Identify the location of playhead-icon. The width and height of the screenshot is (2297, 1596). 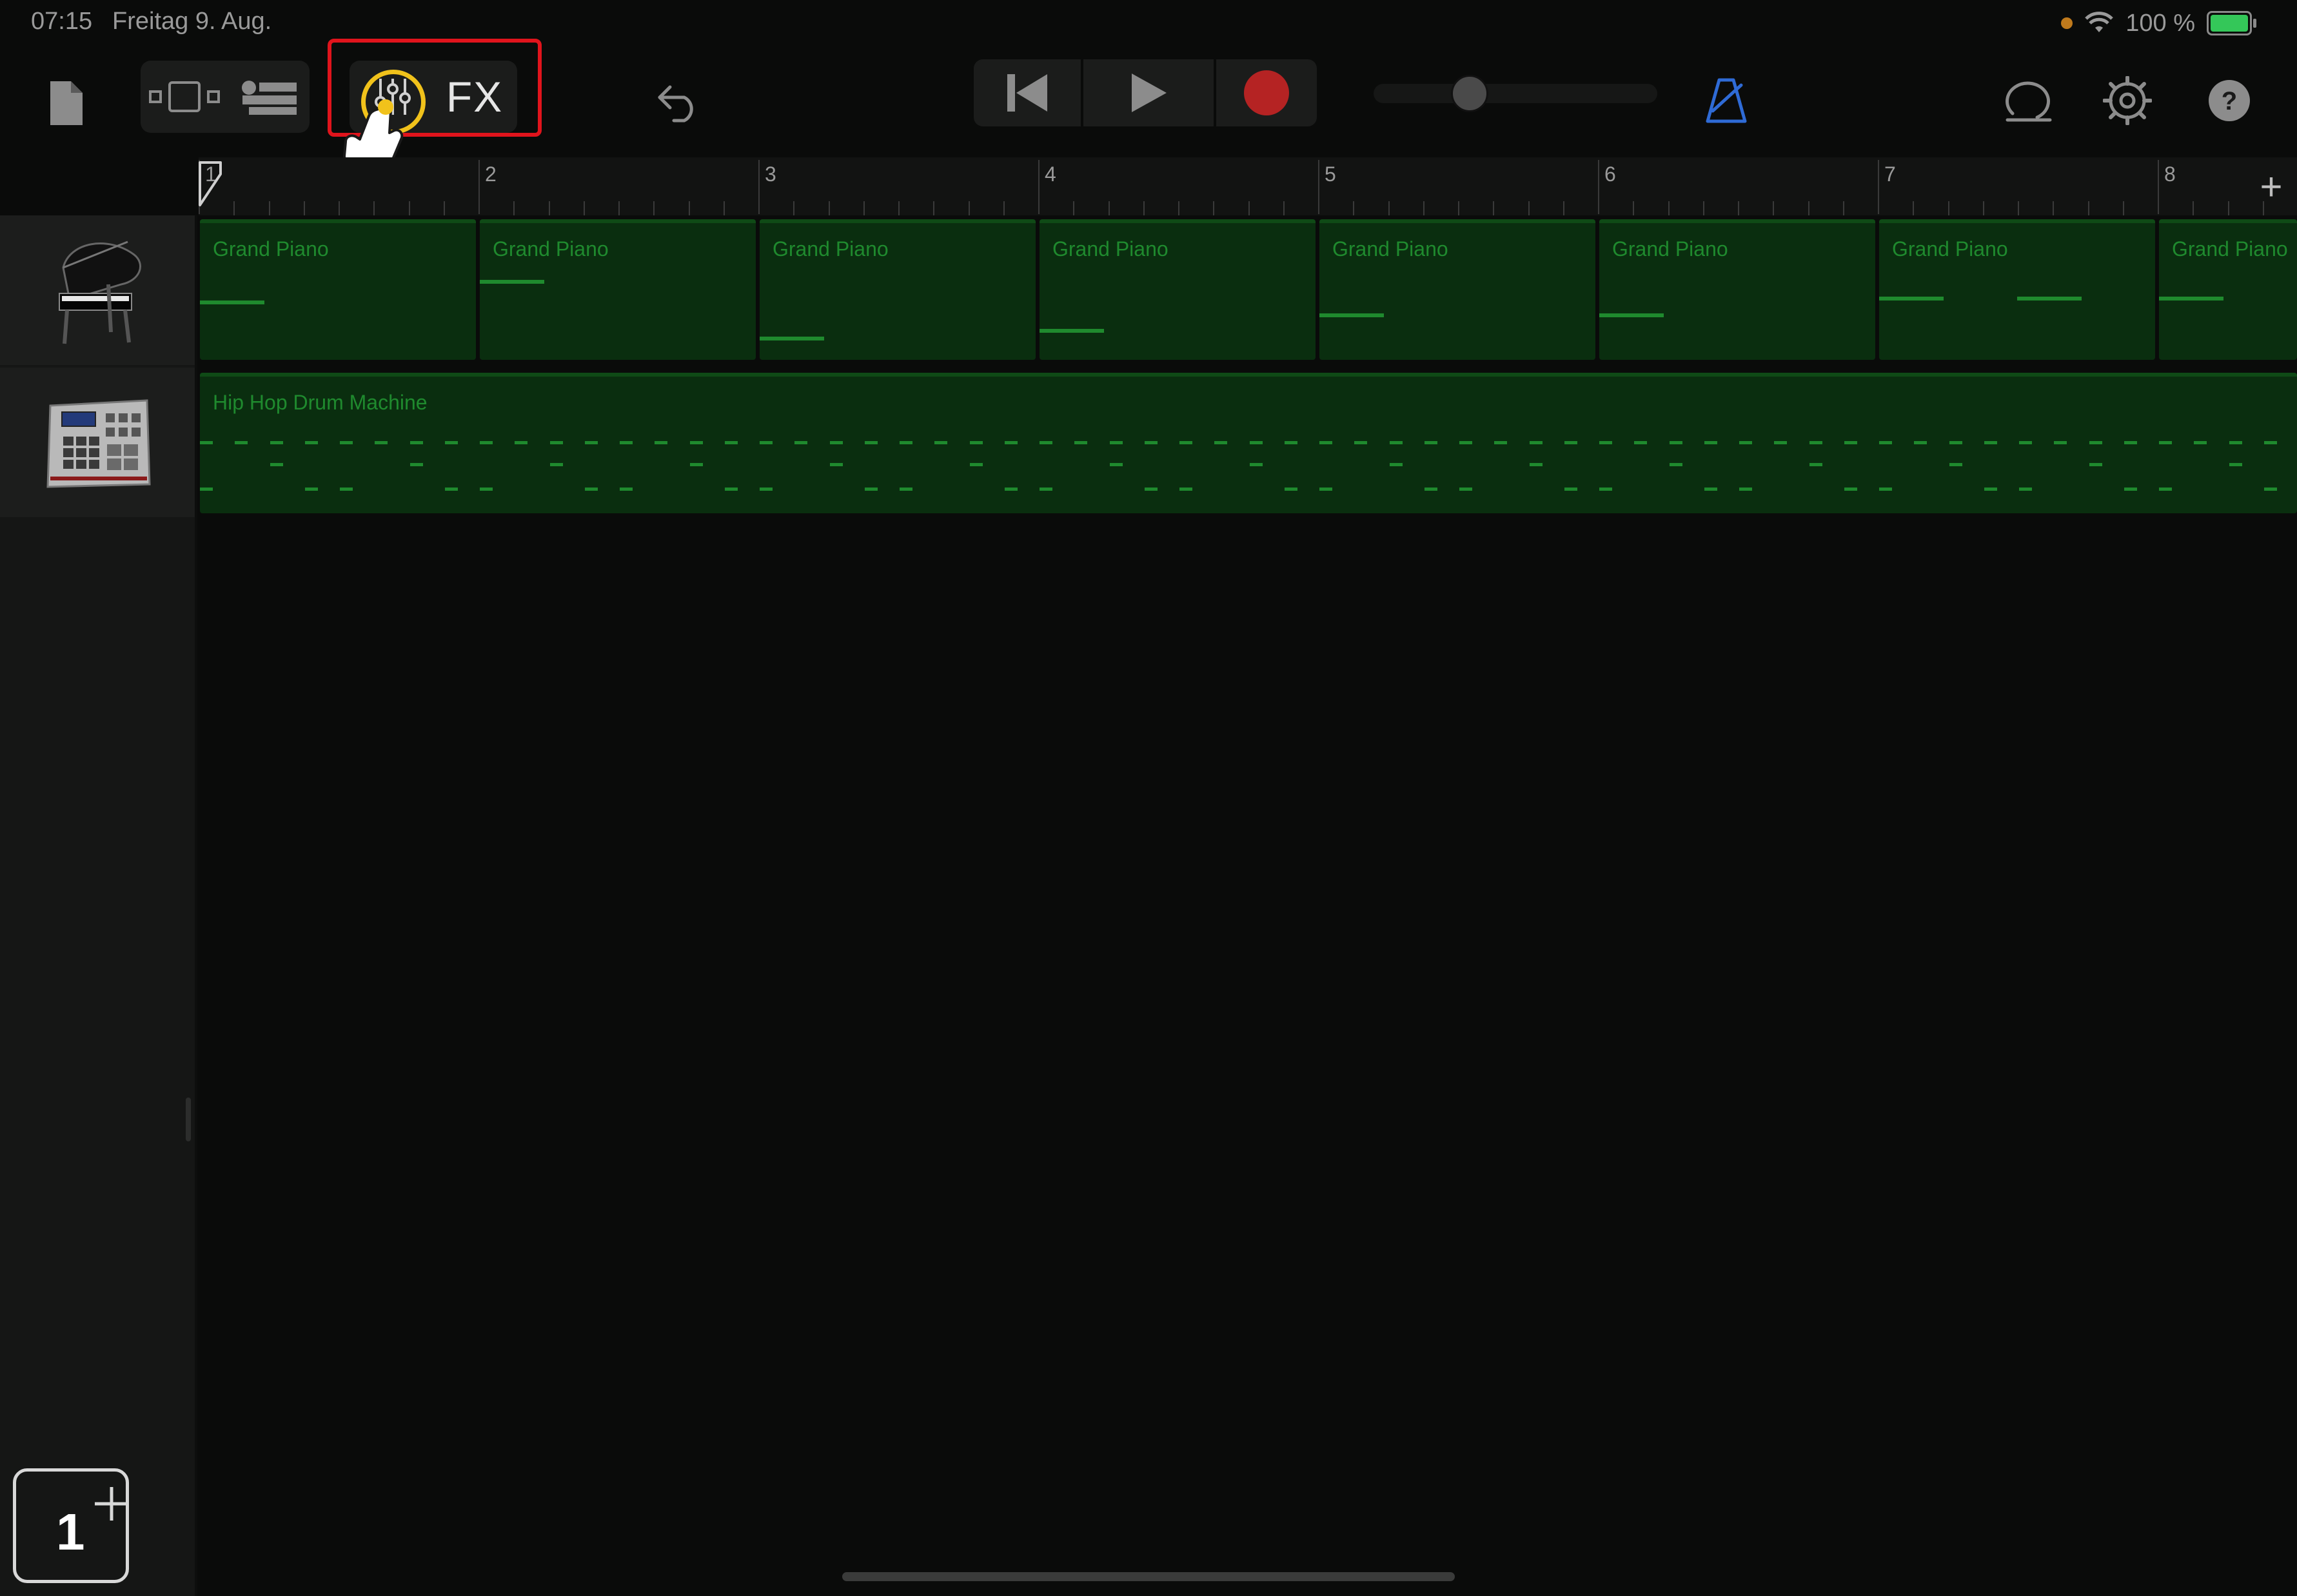
(211, 185).